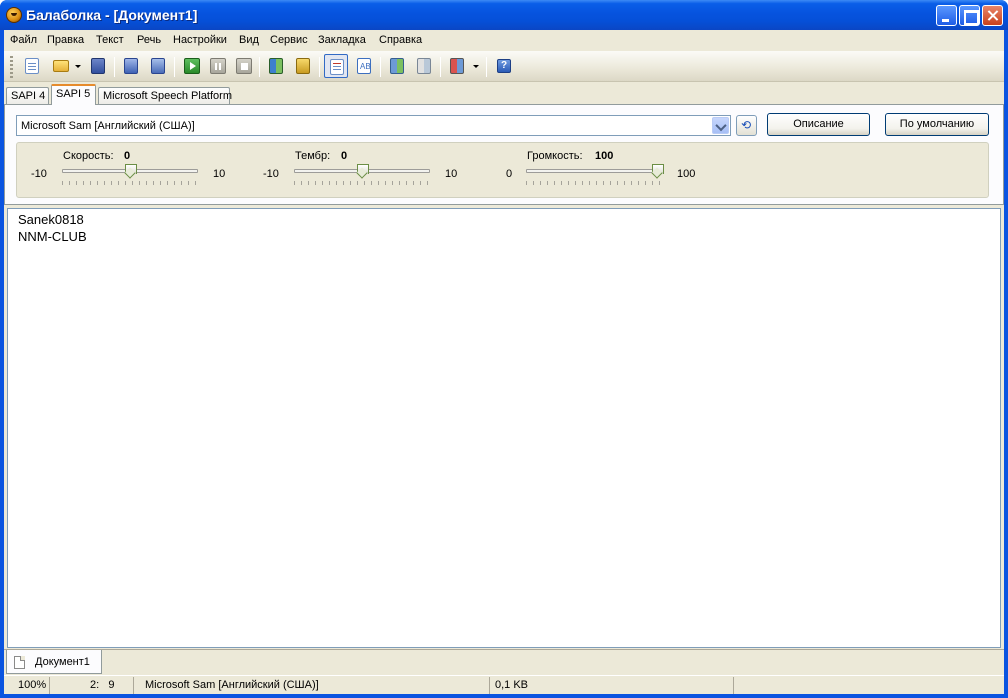 The image size is (1008, 698). What do you see at coordinates (217, 66) in the screenshot?
I see `pause-icon` at bounding box center [217, 66].